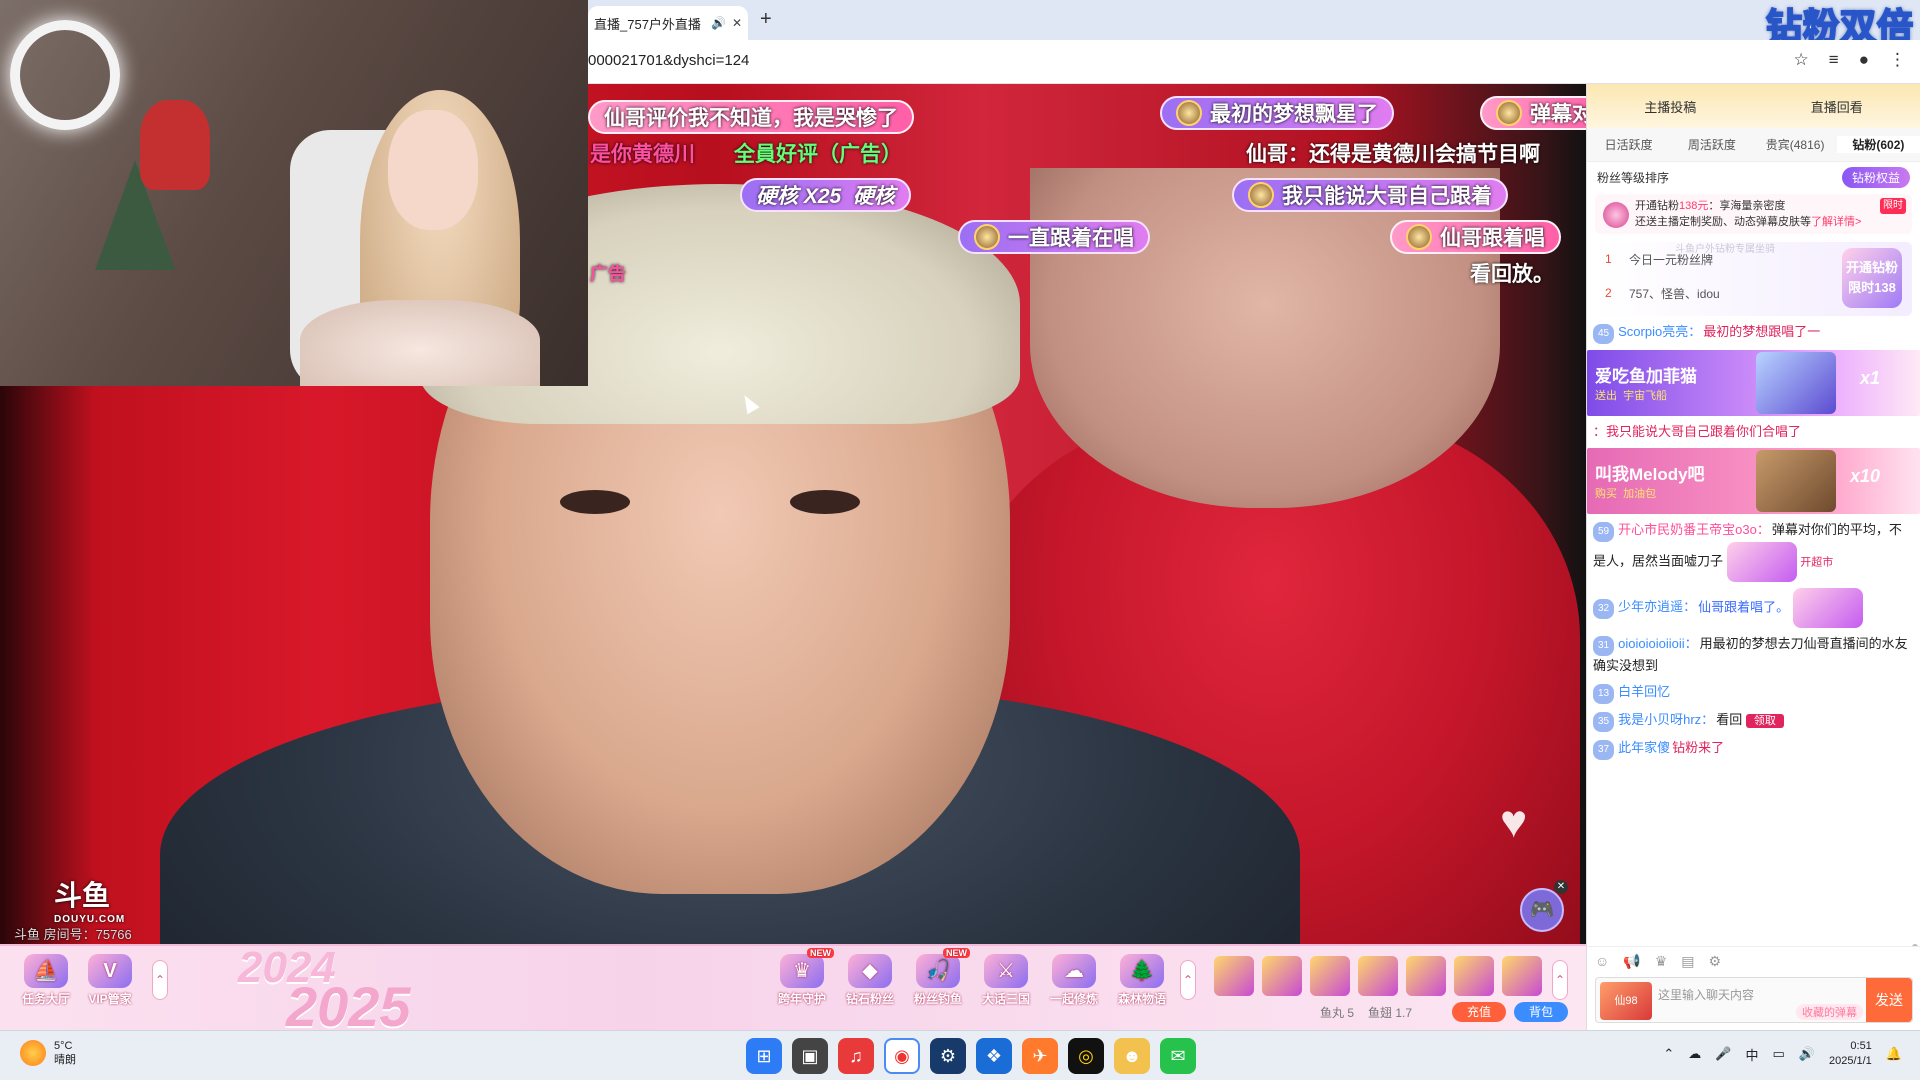  Describe the element at coordinates (1764, 721) in the screenshot. I see `claim-button: 领取` at that location.